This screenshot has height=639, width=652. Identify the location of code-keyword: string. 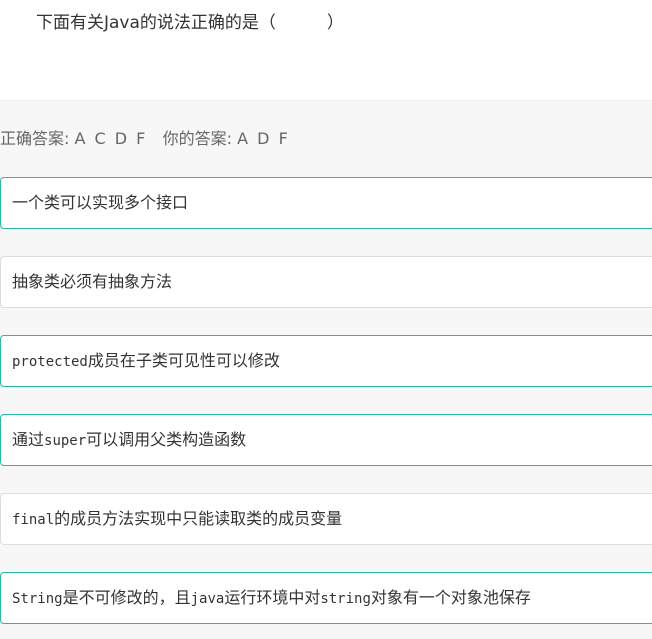
(345, 599).